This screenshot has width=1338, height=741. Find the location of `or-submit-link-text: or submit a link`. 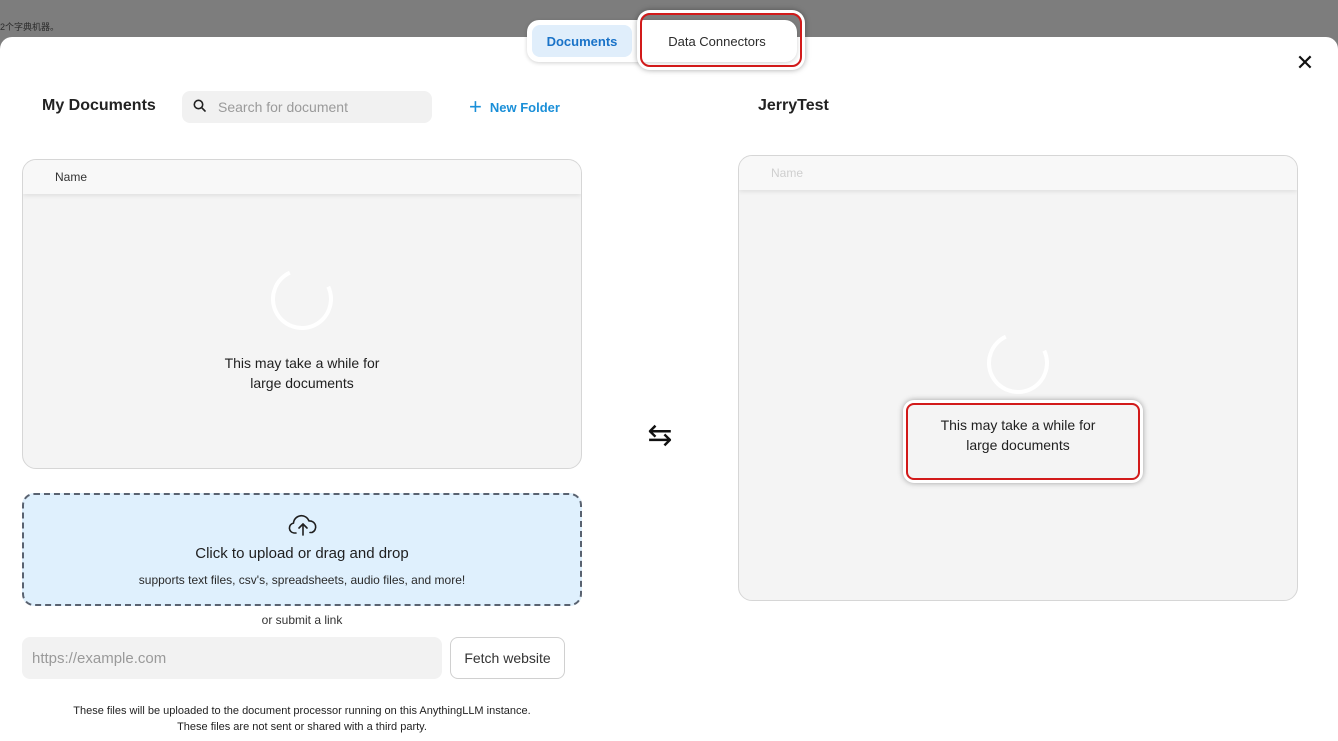

or-submit-link-text: or submit a link is located at coordinates (302, 620).